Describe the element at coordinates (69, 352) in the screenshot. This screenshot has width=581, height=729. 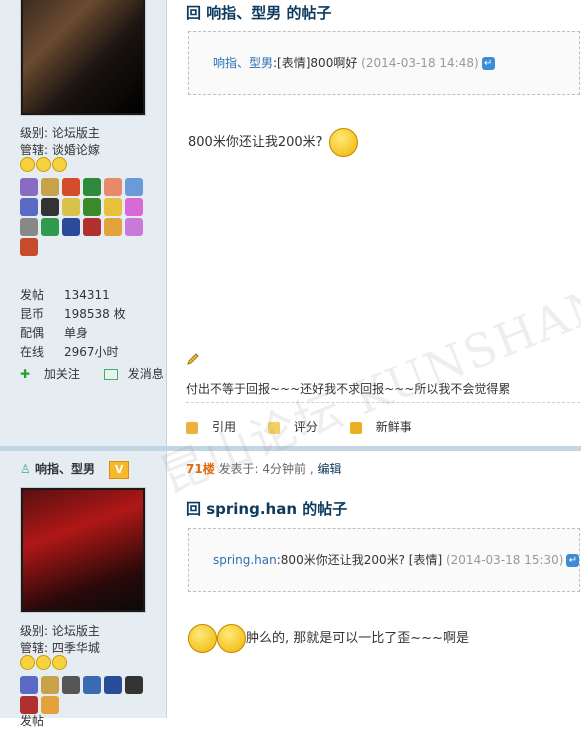
I see `stat-row: 在线 2967小时` at that location.